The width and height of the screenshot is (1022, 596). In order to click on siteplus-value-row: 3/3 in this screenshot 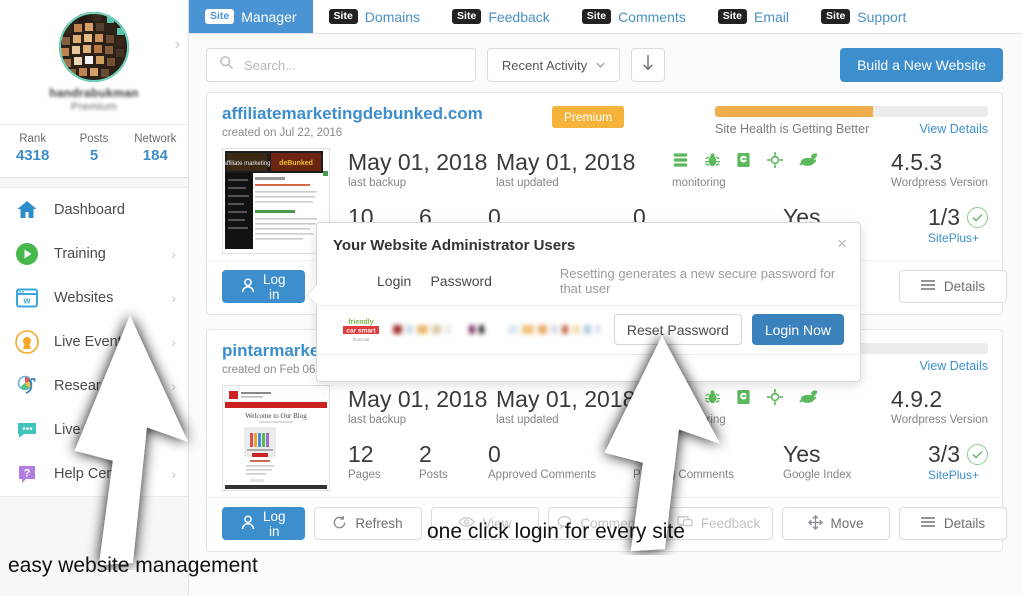, I will do `click(958, 454)`.